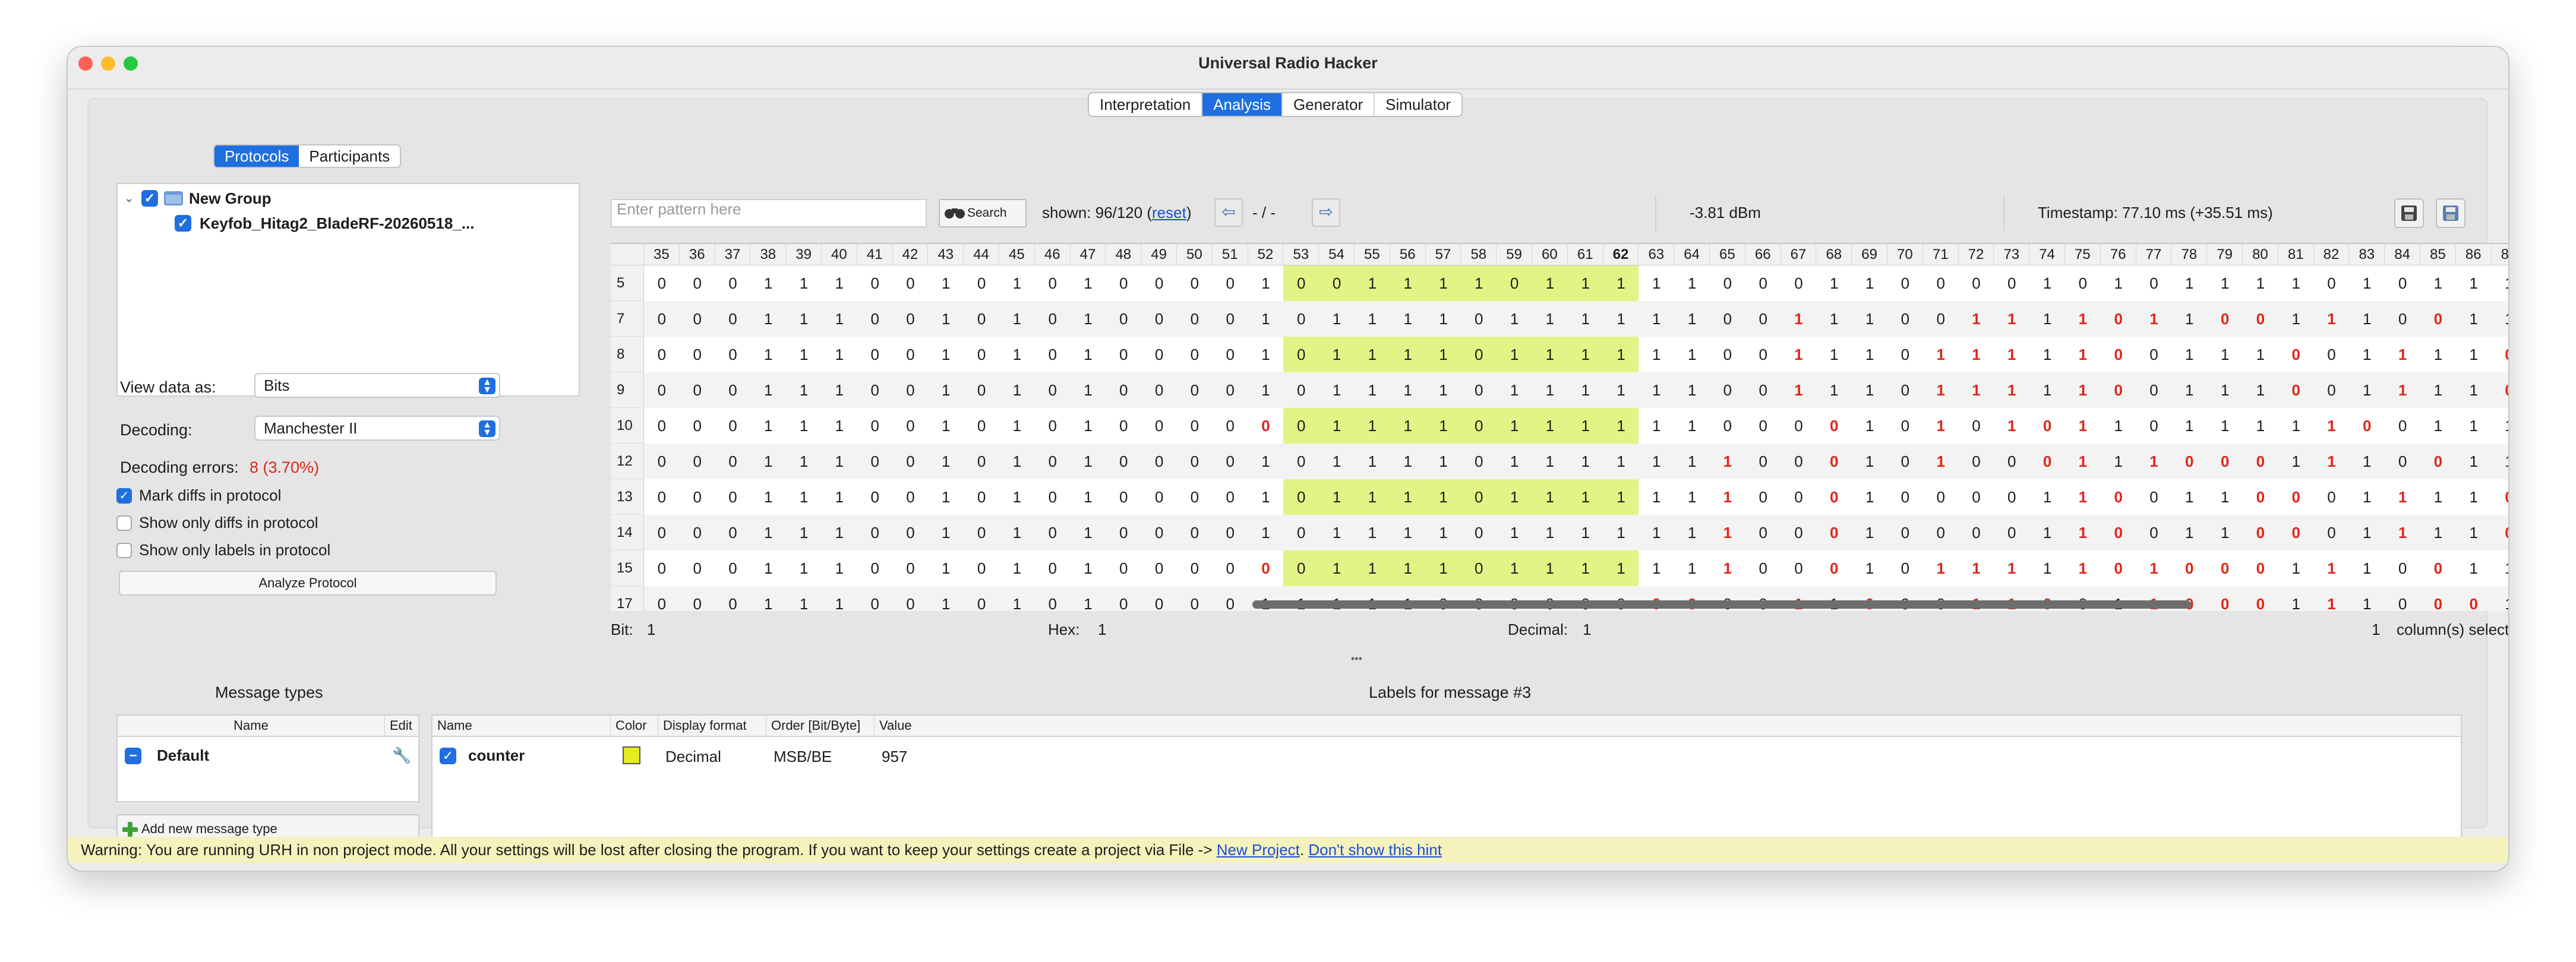  Describe the element at coordinates (627, 497) in the screenshot. I see `row-header: 13` at that location.